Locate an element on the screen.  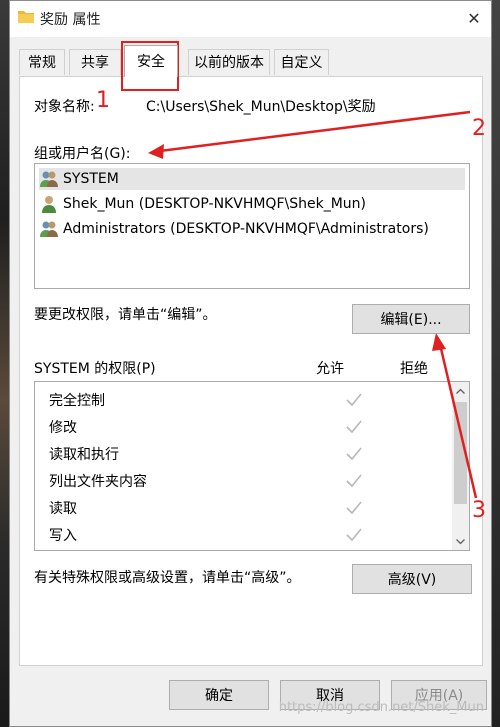
permission-label: 读取 is located at coordinates (63, 509).